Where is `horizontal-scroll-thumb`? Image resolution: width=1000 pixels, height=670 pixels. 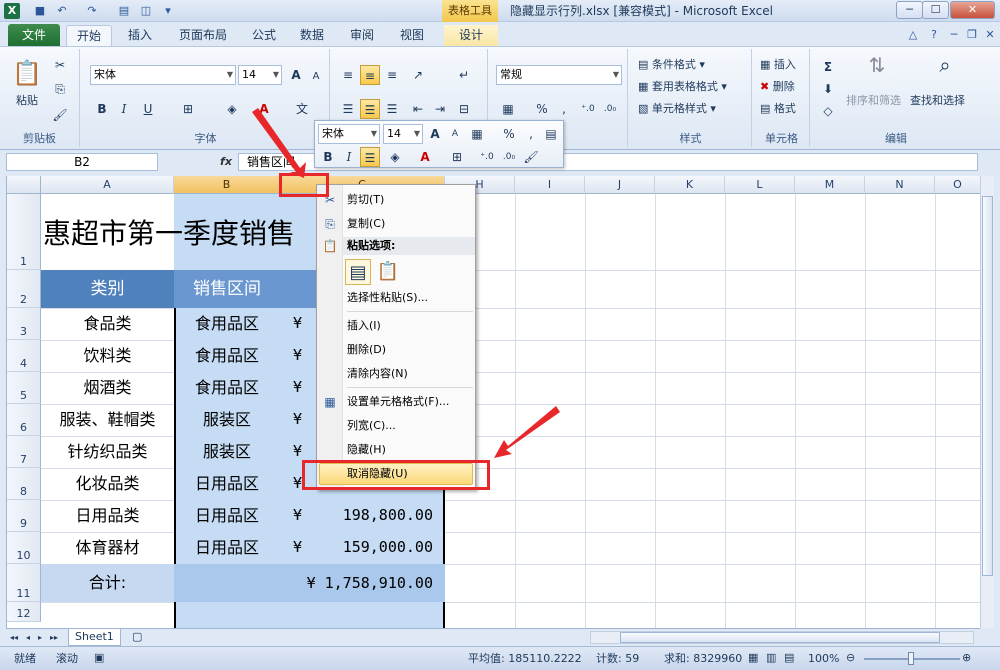 horizontal-scroll-thumb is located at coordinates (780, 637).